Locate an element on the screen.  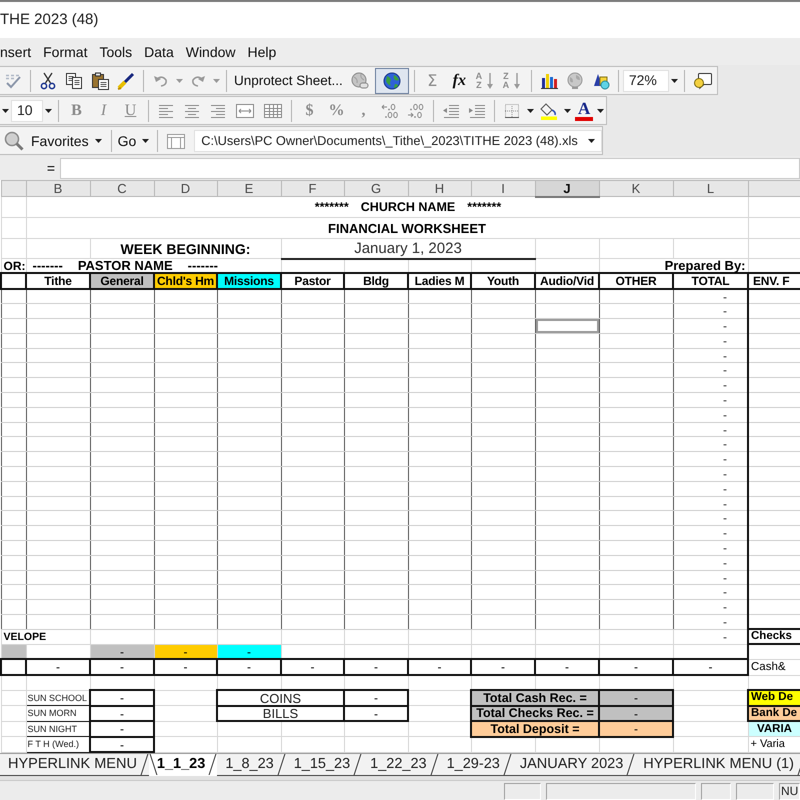
increase-decimal-icon is located at coordinates (390, 111).